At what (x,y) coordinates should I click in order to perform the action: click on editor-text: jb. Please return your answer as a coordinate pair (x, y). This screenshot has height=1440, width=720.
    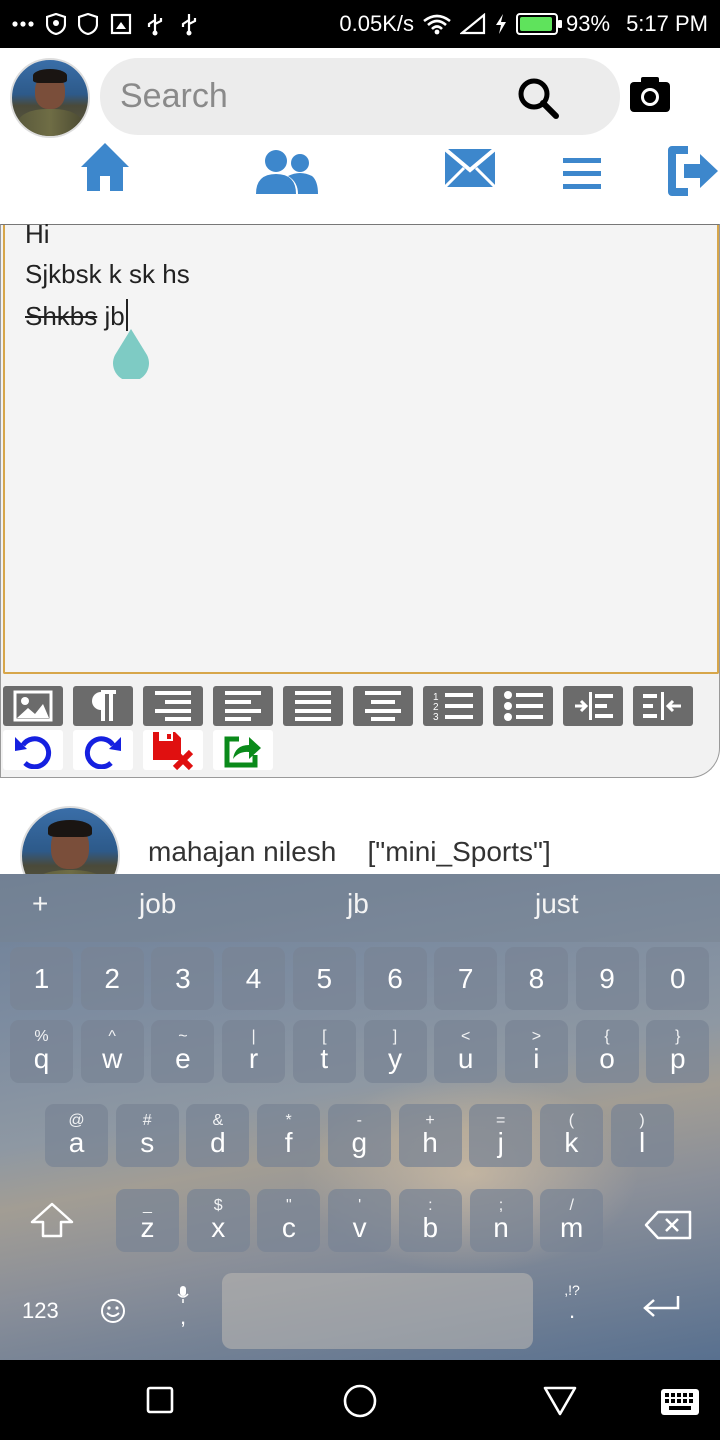
    Looking at the image, I should click on (111, 316).